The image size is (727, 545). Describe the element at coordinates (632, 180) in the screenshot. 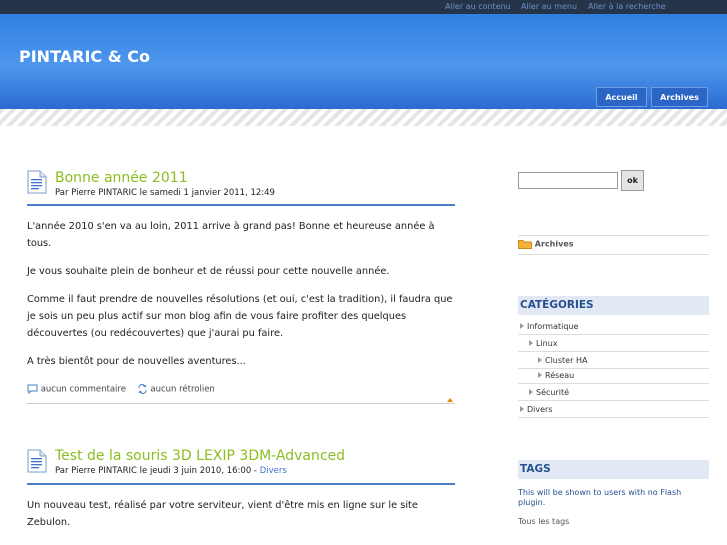

I see `search-ok-button: ok` at that location.